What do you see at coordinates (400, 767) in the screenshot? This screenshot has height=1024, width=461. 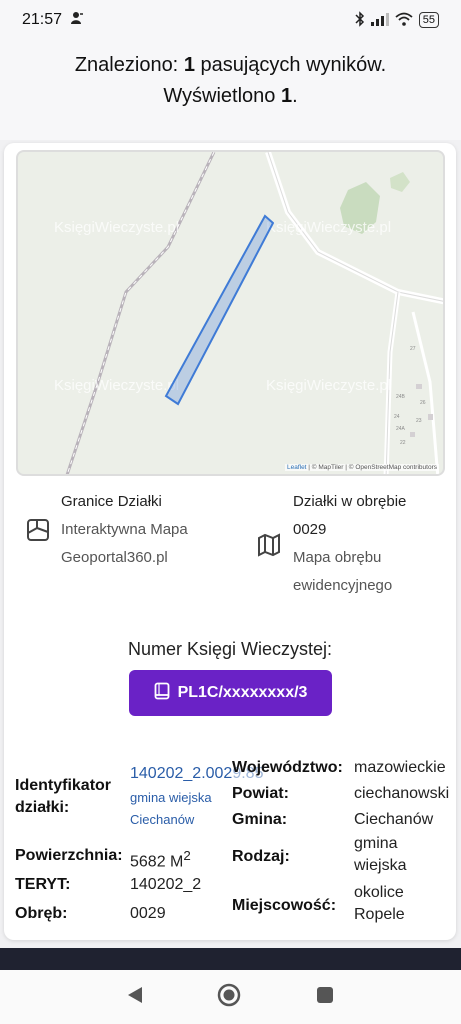 I see `voivodeship-value: mazowieckie` at bounding box center [400, 767].